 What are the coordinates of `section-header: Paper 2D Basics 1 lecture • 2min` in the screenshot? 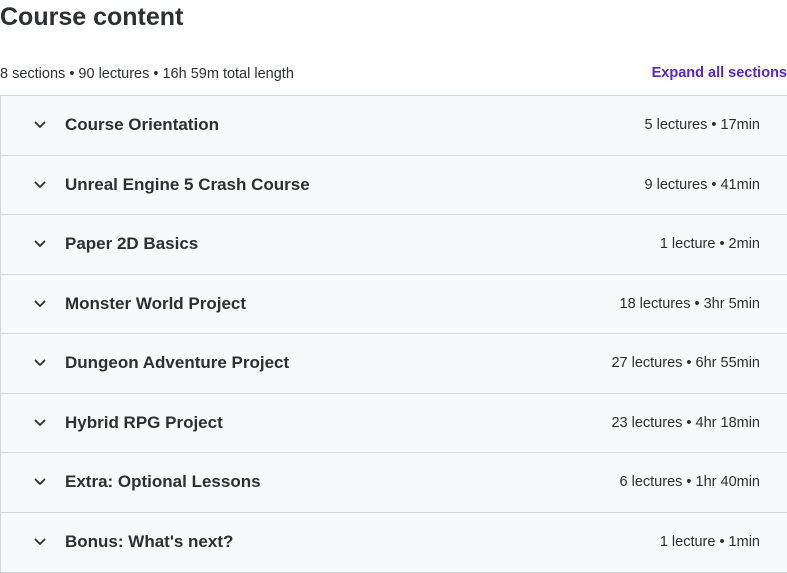 It's located at (394, 245).